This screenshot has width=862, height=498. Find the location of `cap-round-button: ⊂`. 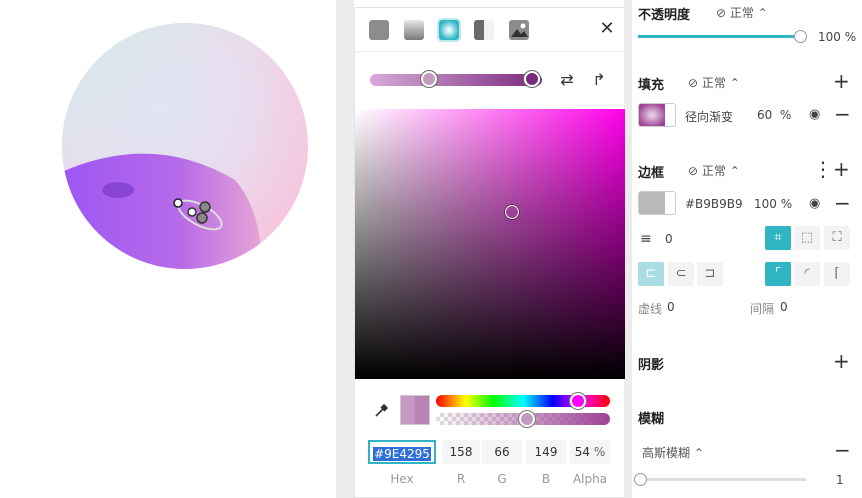

cap-round-button: ⊂ is located at coordinates (681, 274).